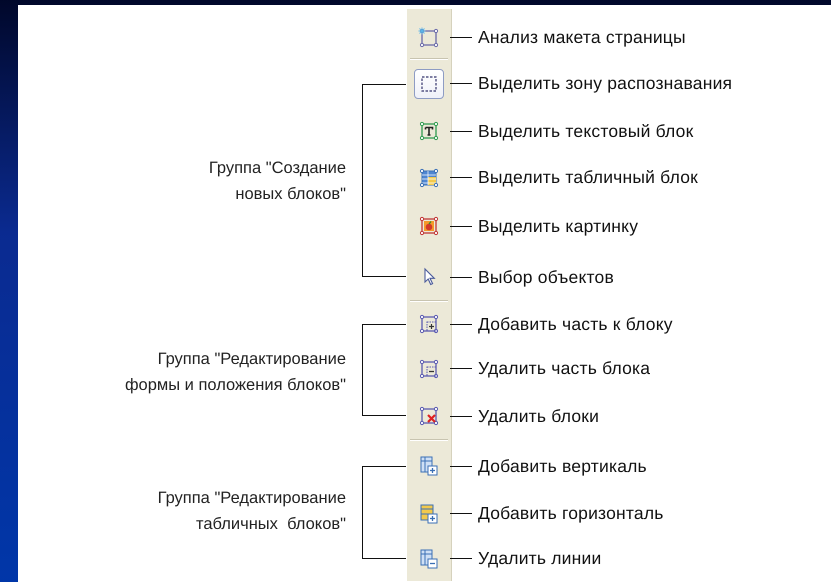 The width and height of the screenshot is (831, 582). What do you see at coordinates (605, 83) in the screenshot?
I see `tool-label: Выделить зону распознавания` at bounding box center [605, 83].